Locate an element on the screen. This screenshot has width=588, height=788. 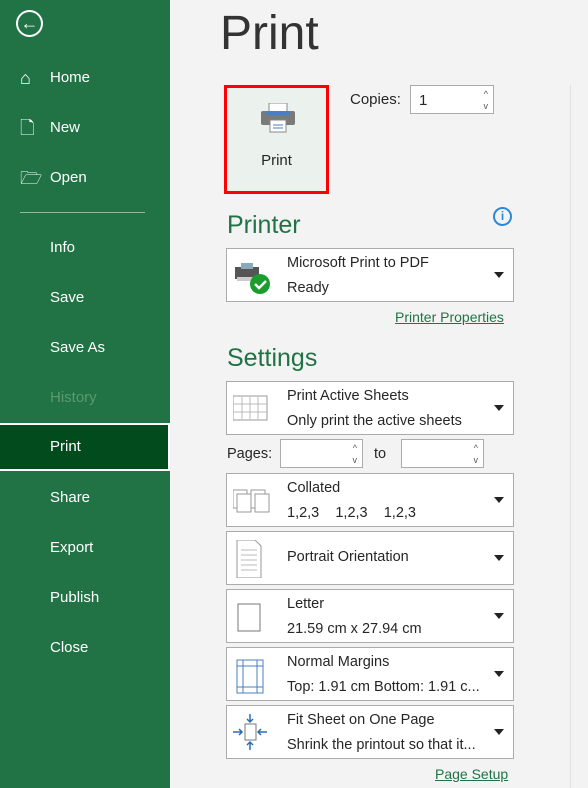
scaling-title: Fit Sheet on One Page is located at coordinates (361, 720).